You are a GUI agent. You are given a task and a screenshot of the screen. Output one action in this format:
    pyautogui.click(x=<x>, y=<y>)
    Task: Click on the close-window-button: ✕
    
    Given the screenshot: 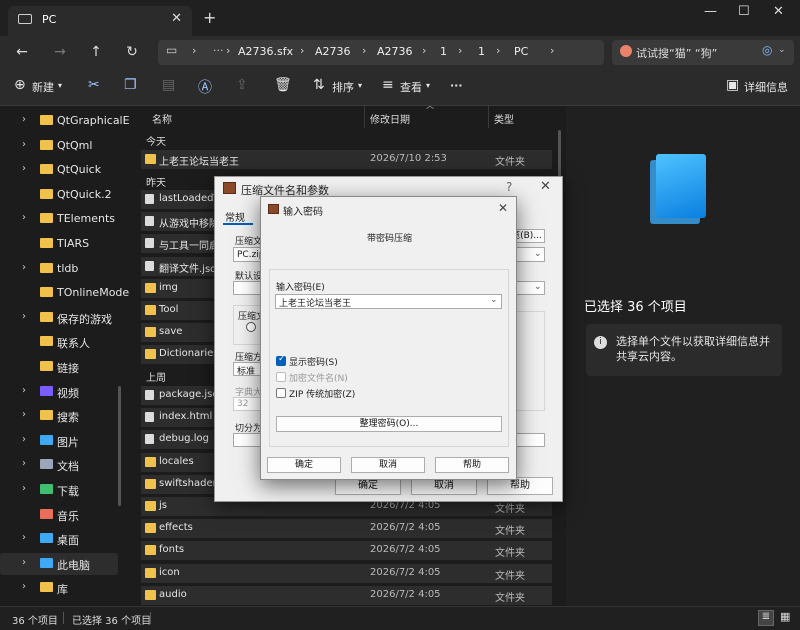 What is the action you would take?
    pyautogui.click(x=778, y=11)
    